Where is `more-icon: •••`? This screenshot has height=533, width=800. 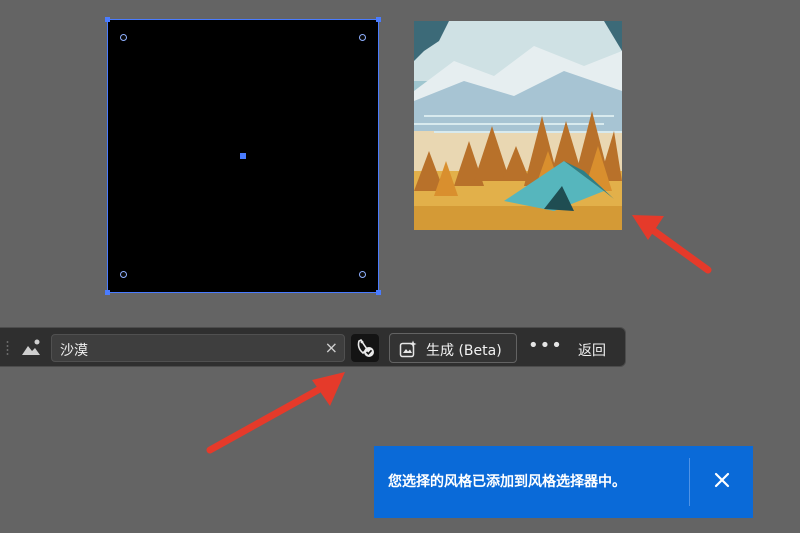 more-icon: ••• is located at coordinates (545, 345).